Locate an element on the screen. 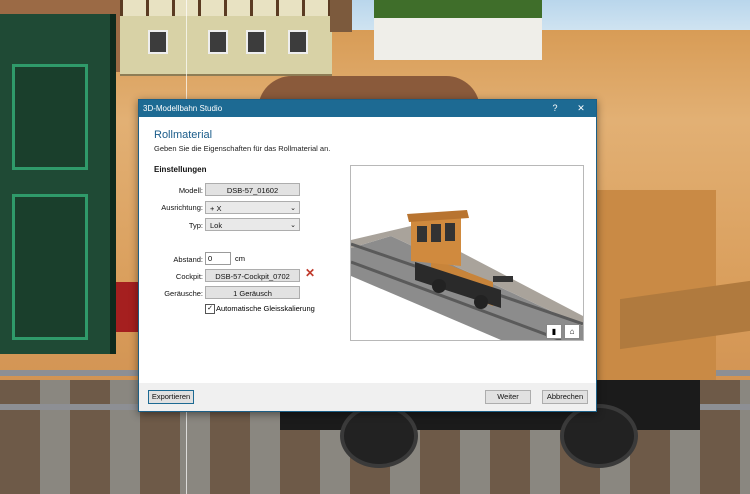 The width and height of the screenshot is (750, 494). building-post is located at coordinates (341, 16).